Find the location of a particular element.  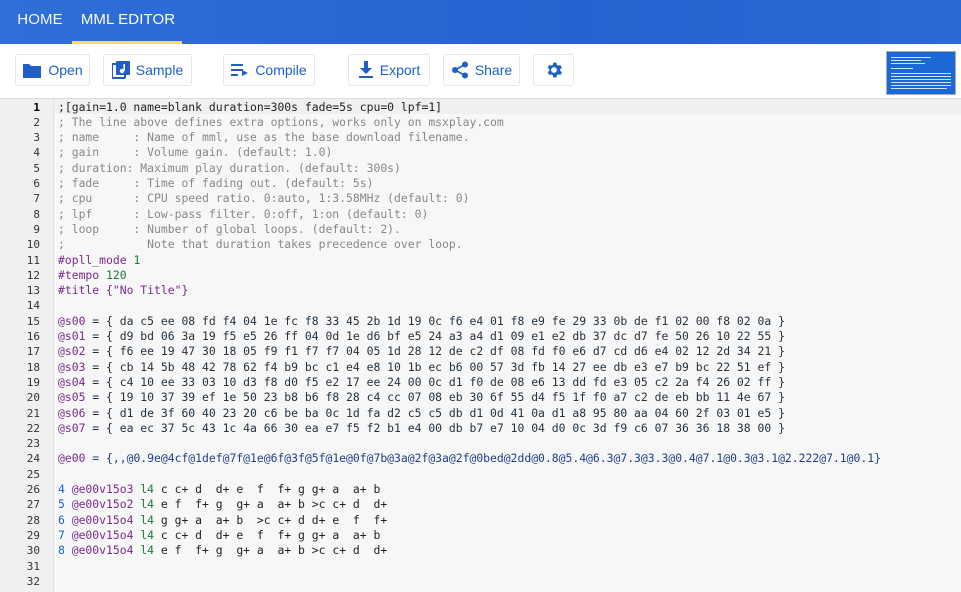

line-number: 23 is located at coordinates (33, 444).